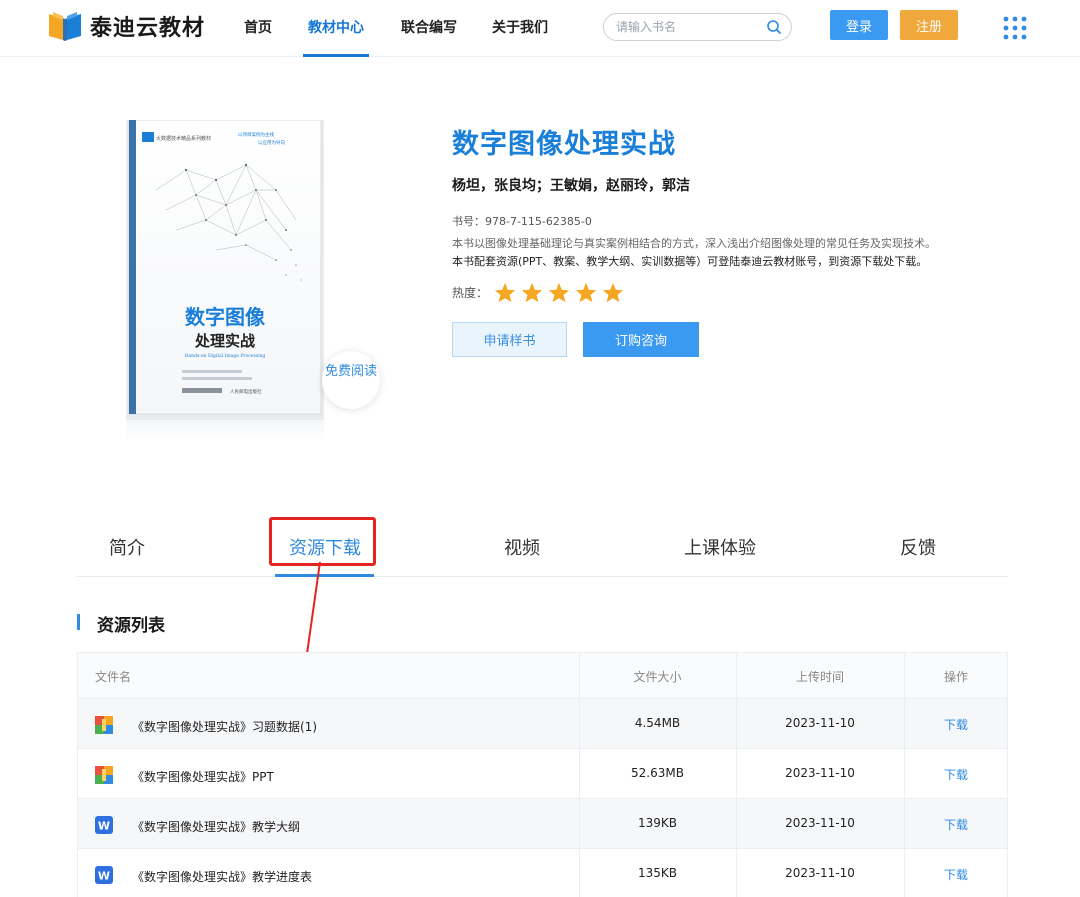 This screenshot has height=897, width=1080. Describe the element at coordinates (222, 877) in the screenshot. I see `file-name: 《数字图像处理实战》教学进度表` at that location.